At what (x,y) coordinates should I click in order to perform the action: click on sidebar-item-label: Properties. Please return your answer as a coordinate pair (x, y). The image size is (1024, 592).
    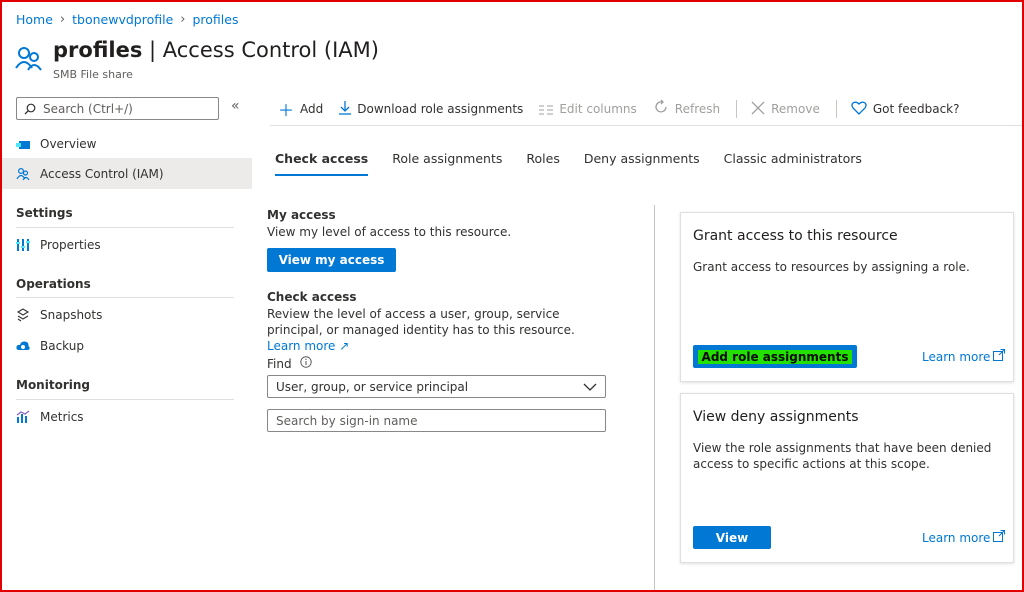
    Looking at the image, I should click on (70, 244).